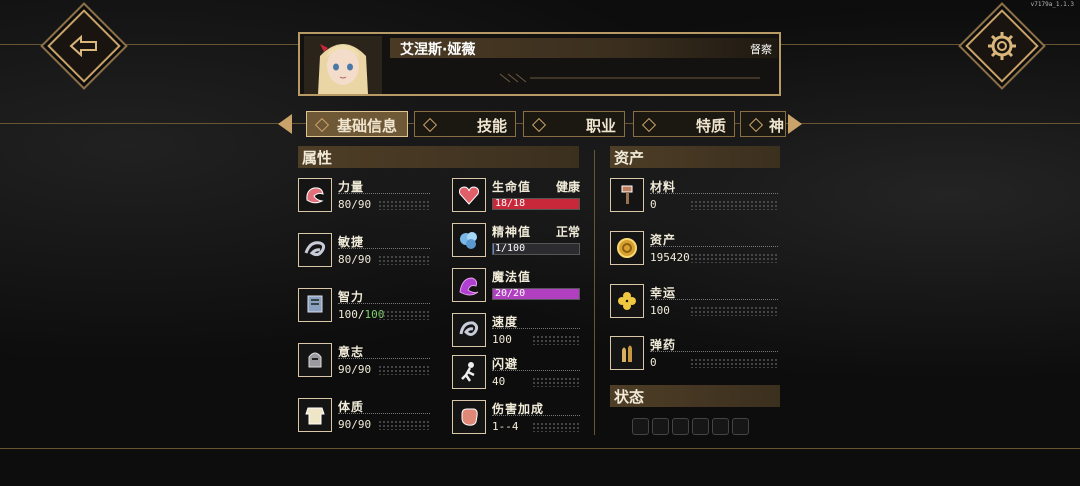 The image size is (1080, 486). I want to click on dodge-figure-icon, so click(469, 372).